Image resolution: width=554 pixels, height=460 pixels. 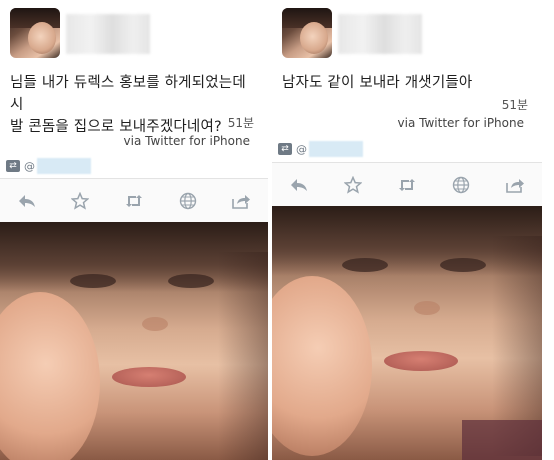 What do you see at coordinates (377, 83) in the screenshot?
I see `tweet-text-line-1: 남자도 같이 보내라 개샛기들아` at bounding box center [377, 83].